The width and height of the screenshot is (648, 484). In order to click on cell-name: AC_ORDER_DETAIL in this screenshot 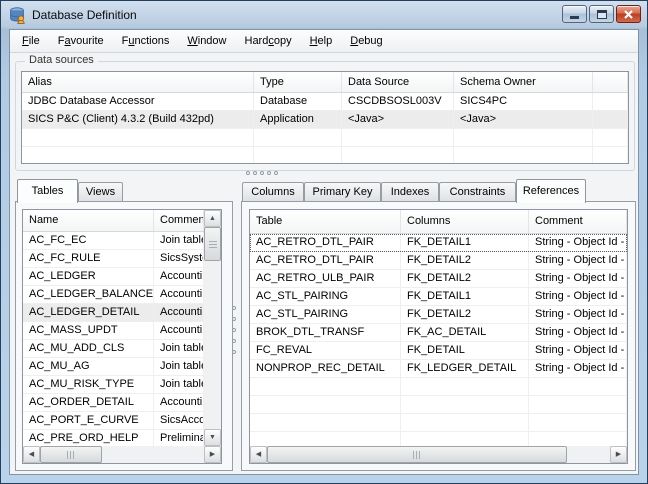, I will do `click(88, 402)`.